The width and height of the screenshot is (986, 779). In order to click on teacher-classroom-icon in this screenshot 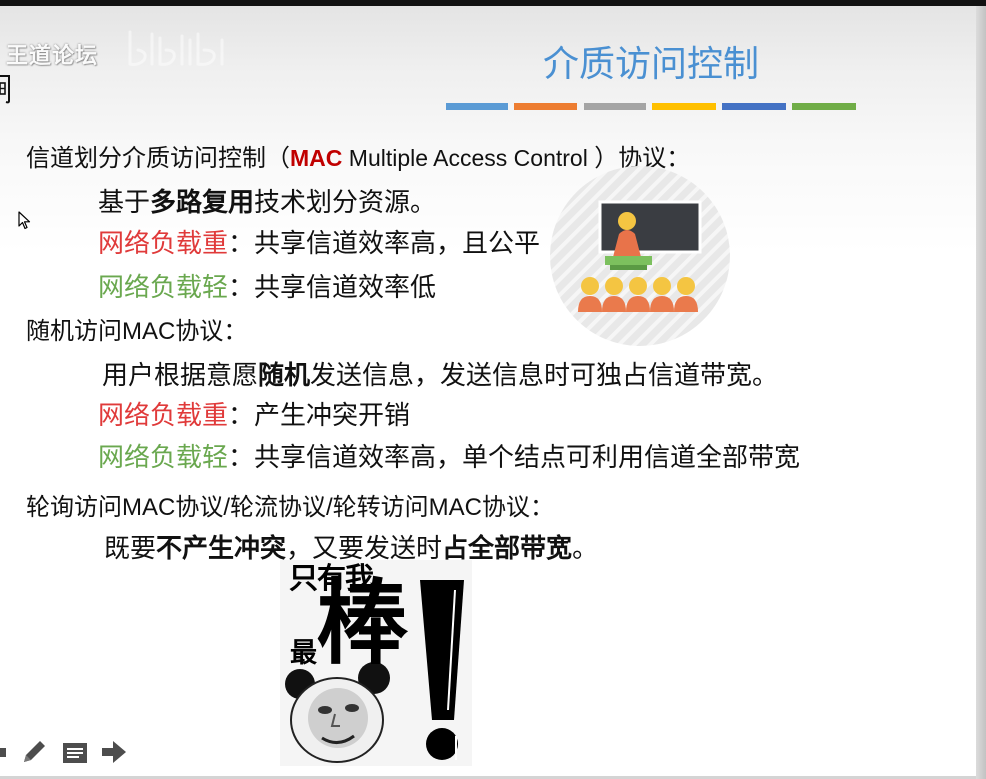, I will do `click(640, 256)`.